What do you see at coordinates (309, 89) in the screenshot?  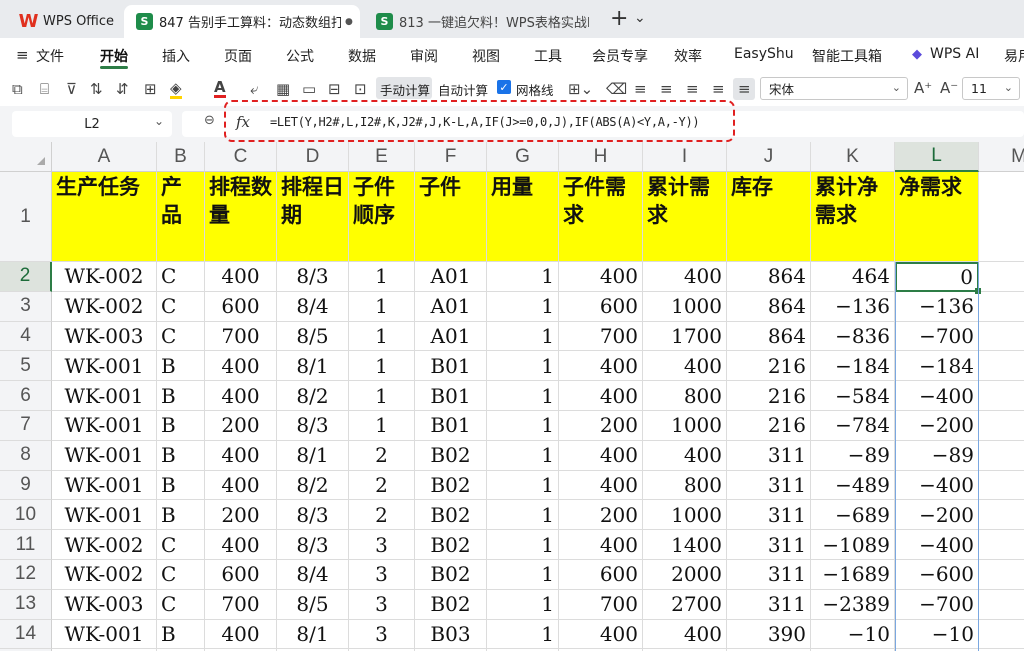 I see `comment-icon: ▭` at bounding box center [309, 89].